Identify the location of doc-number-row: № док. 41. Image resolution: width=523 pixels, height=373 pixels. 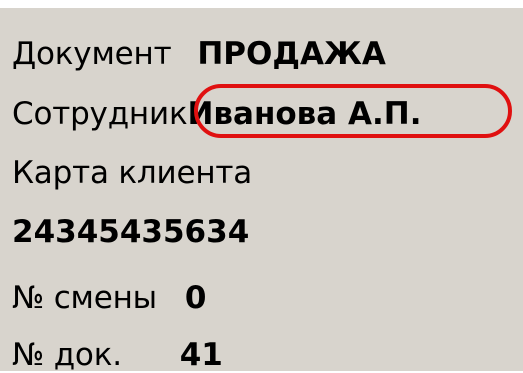
(117, 355).